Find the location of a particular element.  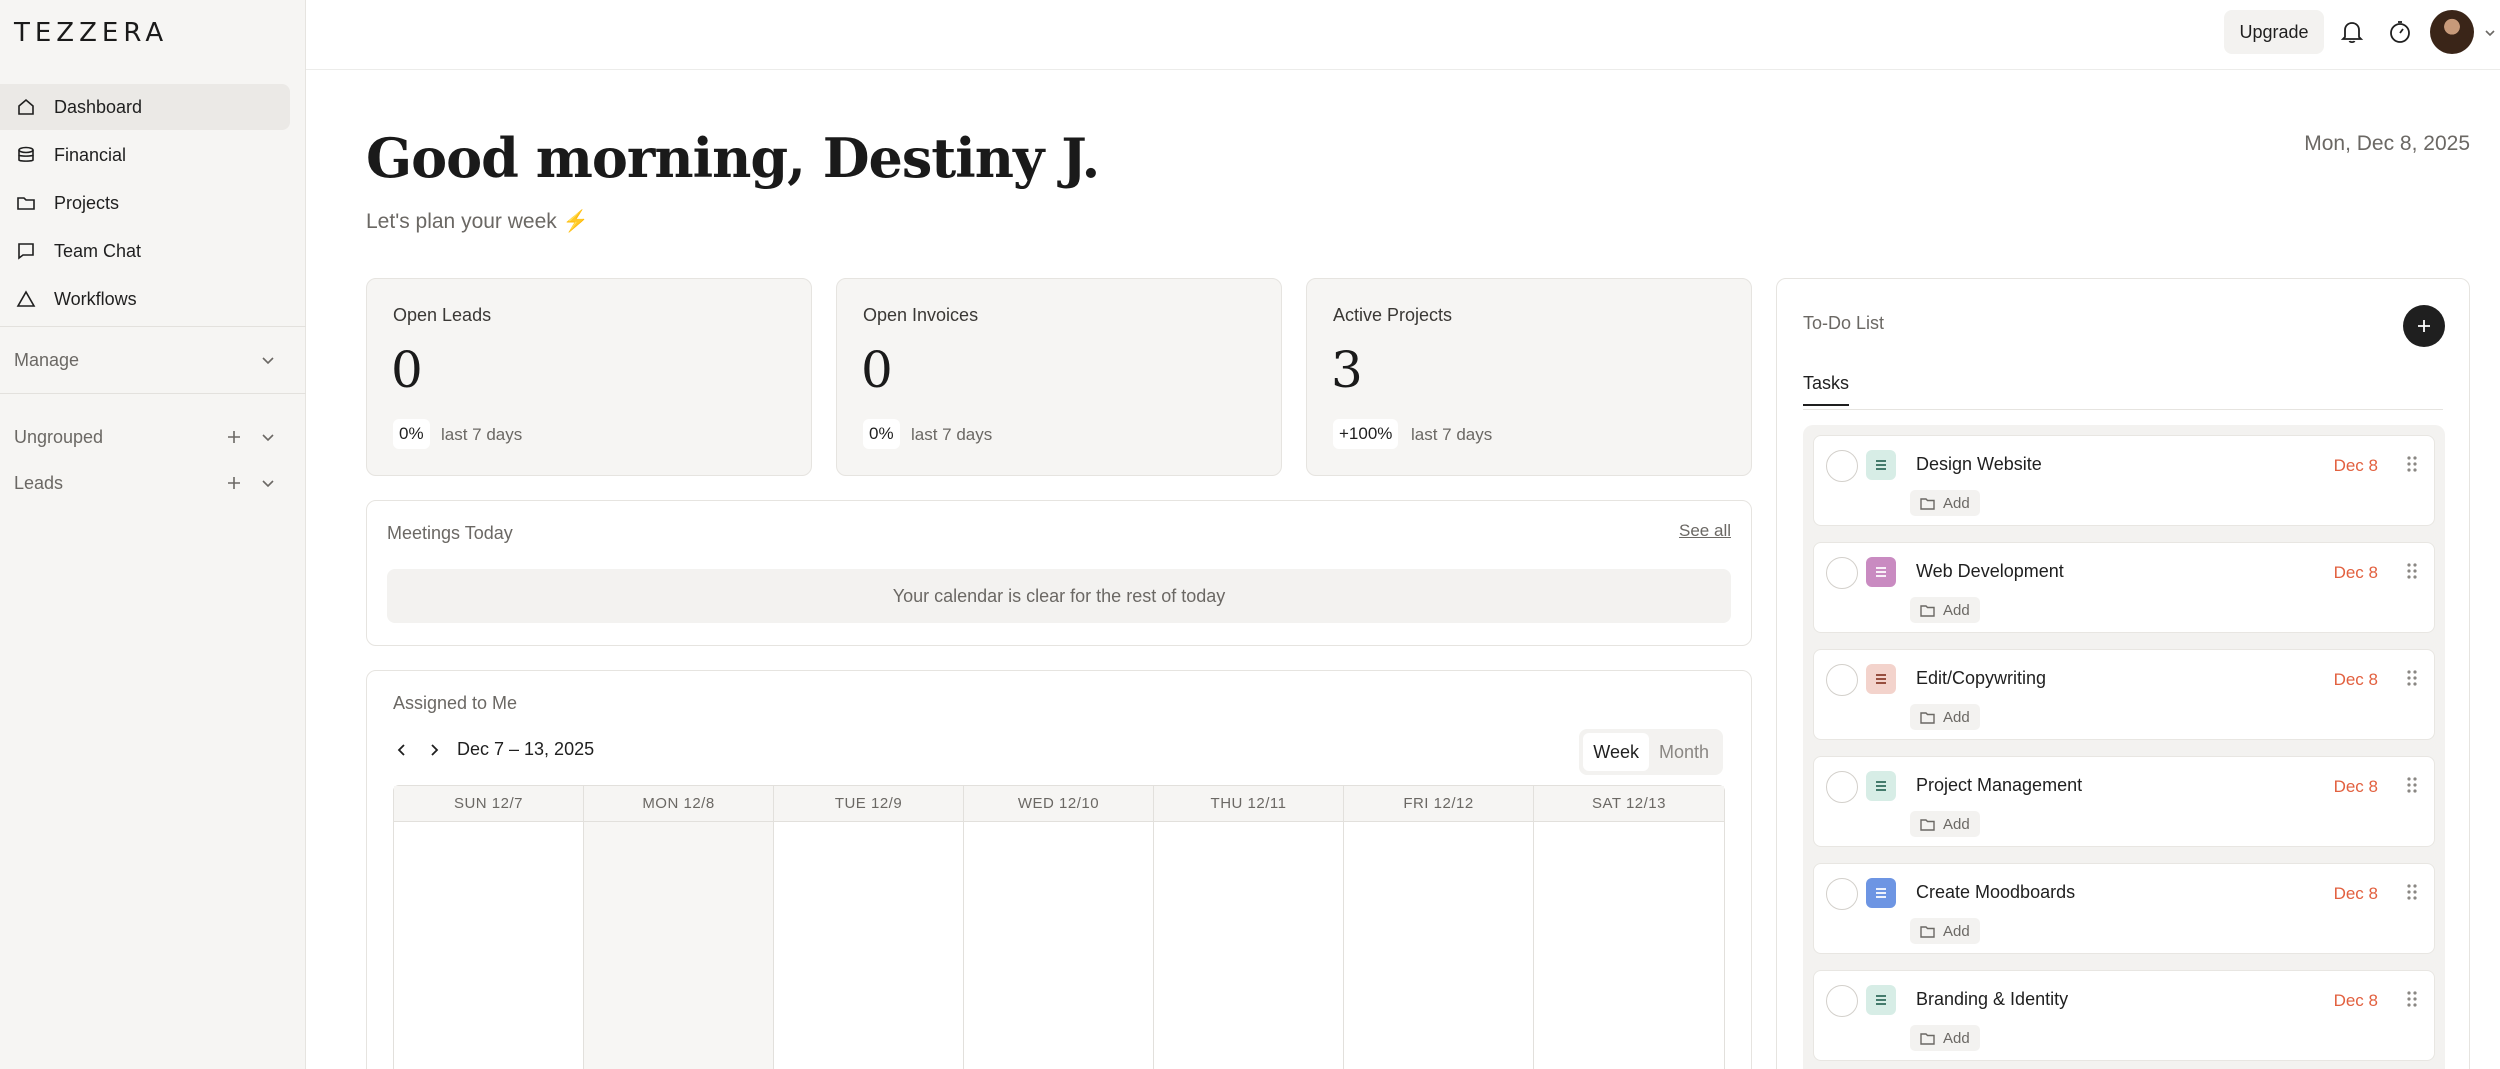

view-month-button: Month is located at coordinates (1684, 752).